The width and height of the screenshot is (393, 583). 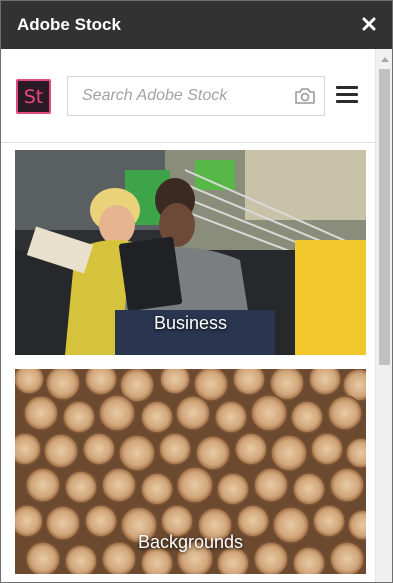 I want to click on close-icon, so click(x=369, y=24).